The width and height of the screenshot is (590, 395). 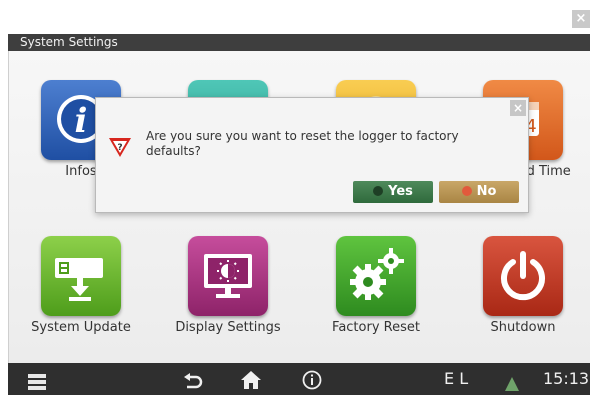 I want to click on tile-display-settings, so click(x=228, y=276).